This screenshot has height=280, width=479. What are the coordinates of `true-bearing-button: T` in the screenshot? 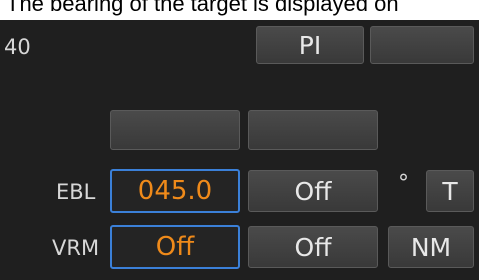 It's located at (450, 191).